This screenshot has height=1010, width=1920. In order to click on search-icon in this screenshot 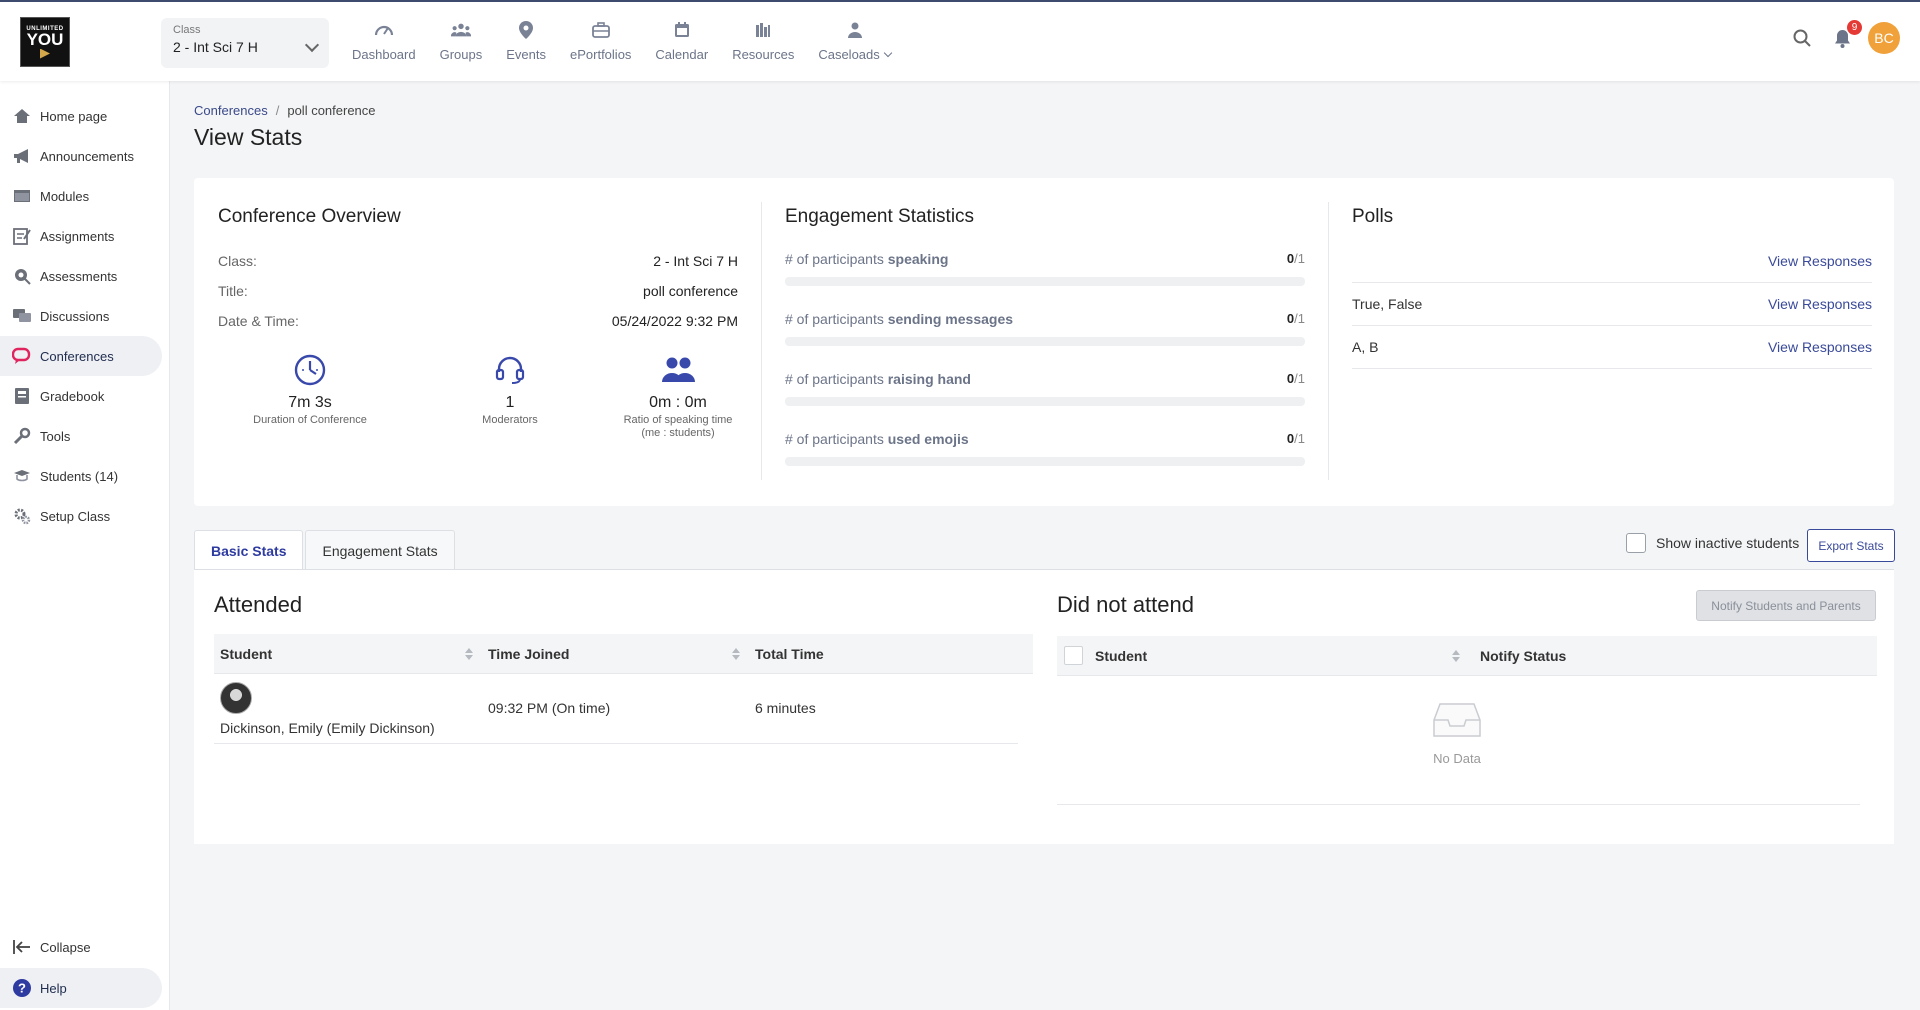, I will do `click(1802, 38)`.